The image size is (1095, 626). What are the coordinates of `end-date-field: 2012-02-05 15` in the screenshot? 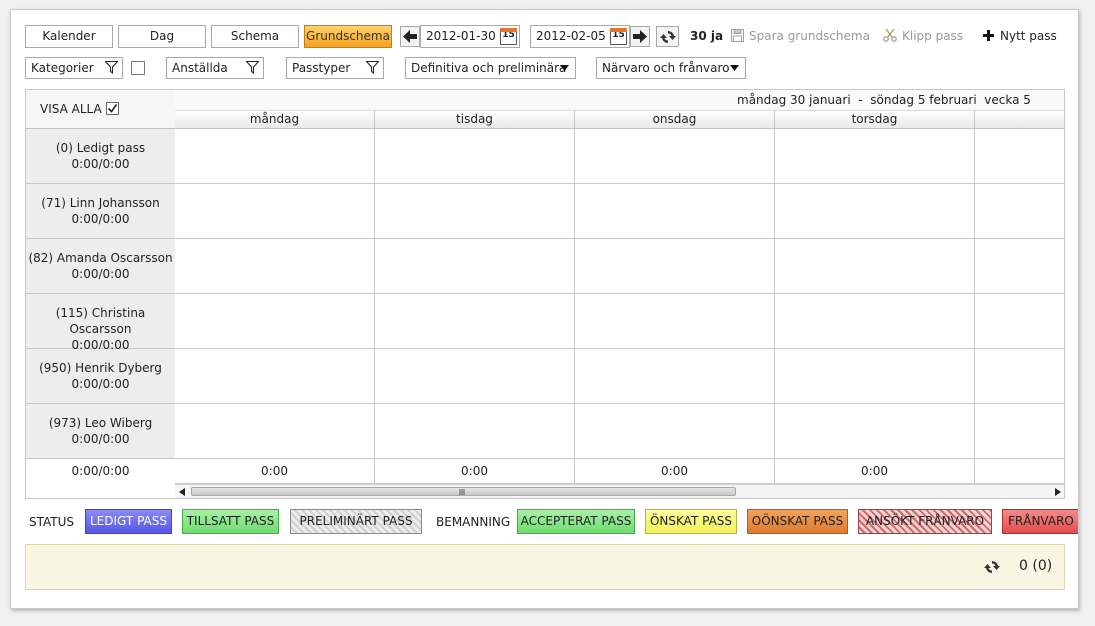 It's located at (580, 36).